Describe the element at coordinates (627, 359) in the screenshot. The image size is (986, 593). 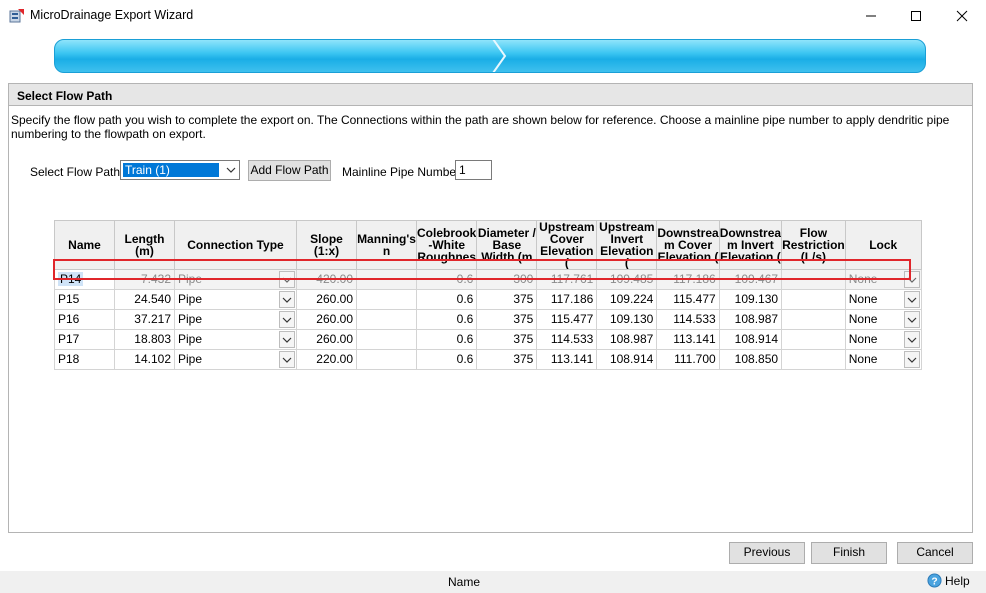
I see `upstream-invert-cell: 108.914` at that location.